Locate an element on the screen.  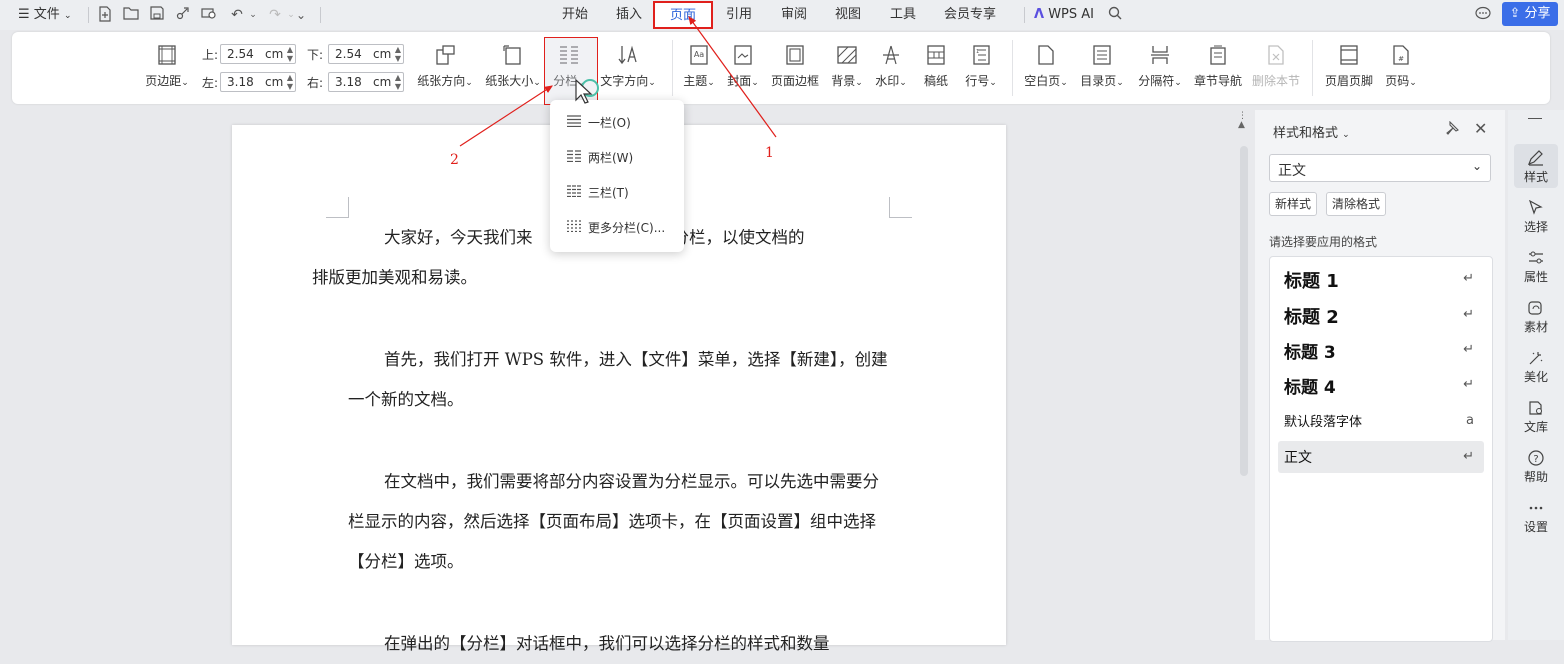
sidebar-item-select: 选择 is located at coordinates (1536, 216).